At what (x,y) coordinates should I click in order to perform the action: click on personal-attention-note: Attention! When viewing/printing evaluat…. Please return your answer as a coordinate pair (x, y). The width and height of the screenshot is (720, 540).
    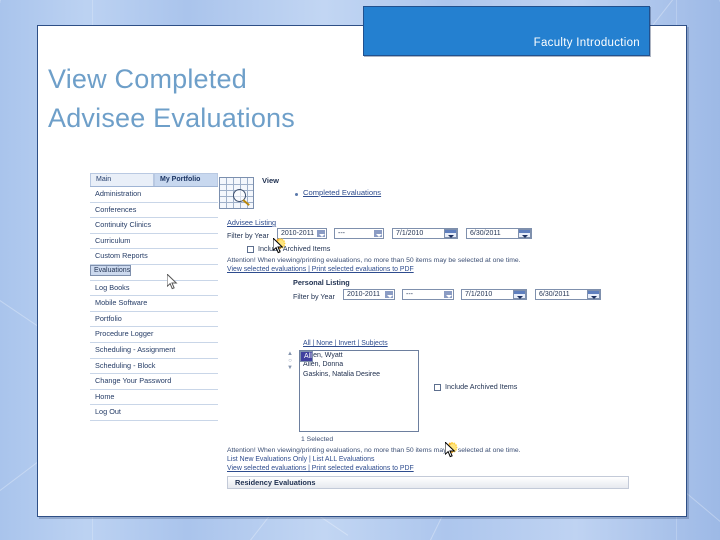
    Looking at the image, I should click on (374, 450).